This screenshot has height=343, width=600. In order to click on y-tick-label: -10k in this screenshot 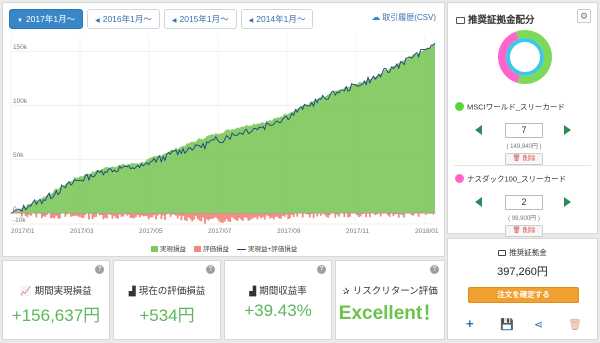, I will do `click(19, 220)`.